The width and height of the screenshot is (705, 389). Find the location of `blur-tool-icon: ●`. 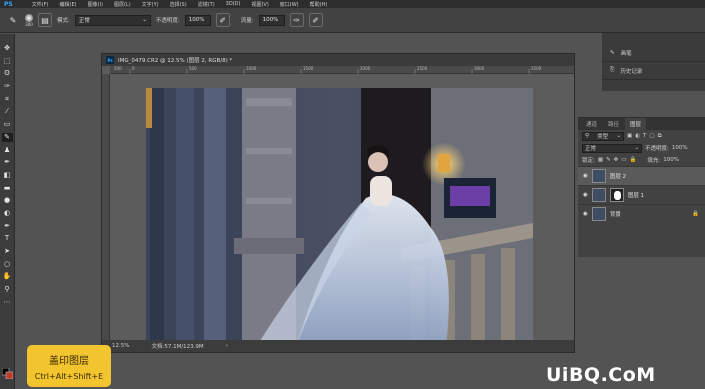

blur-tool-icon: ● is located at coordinates (7, 200).